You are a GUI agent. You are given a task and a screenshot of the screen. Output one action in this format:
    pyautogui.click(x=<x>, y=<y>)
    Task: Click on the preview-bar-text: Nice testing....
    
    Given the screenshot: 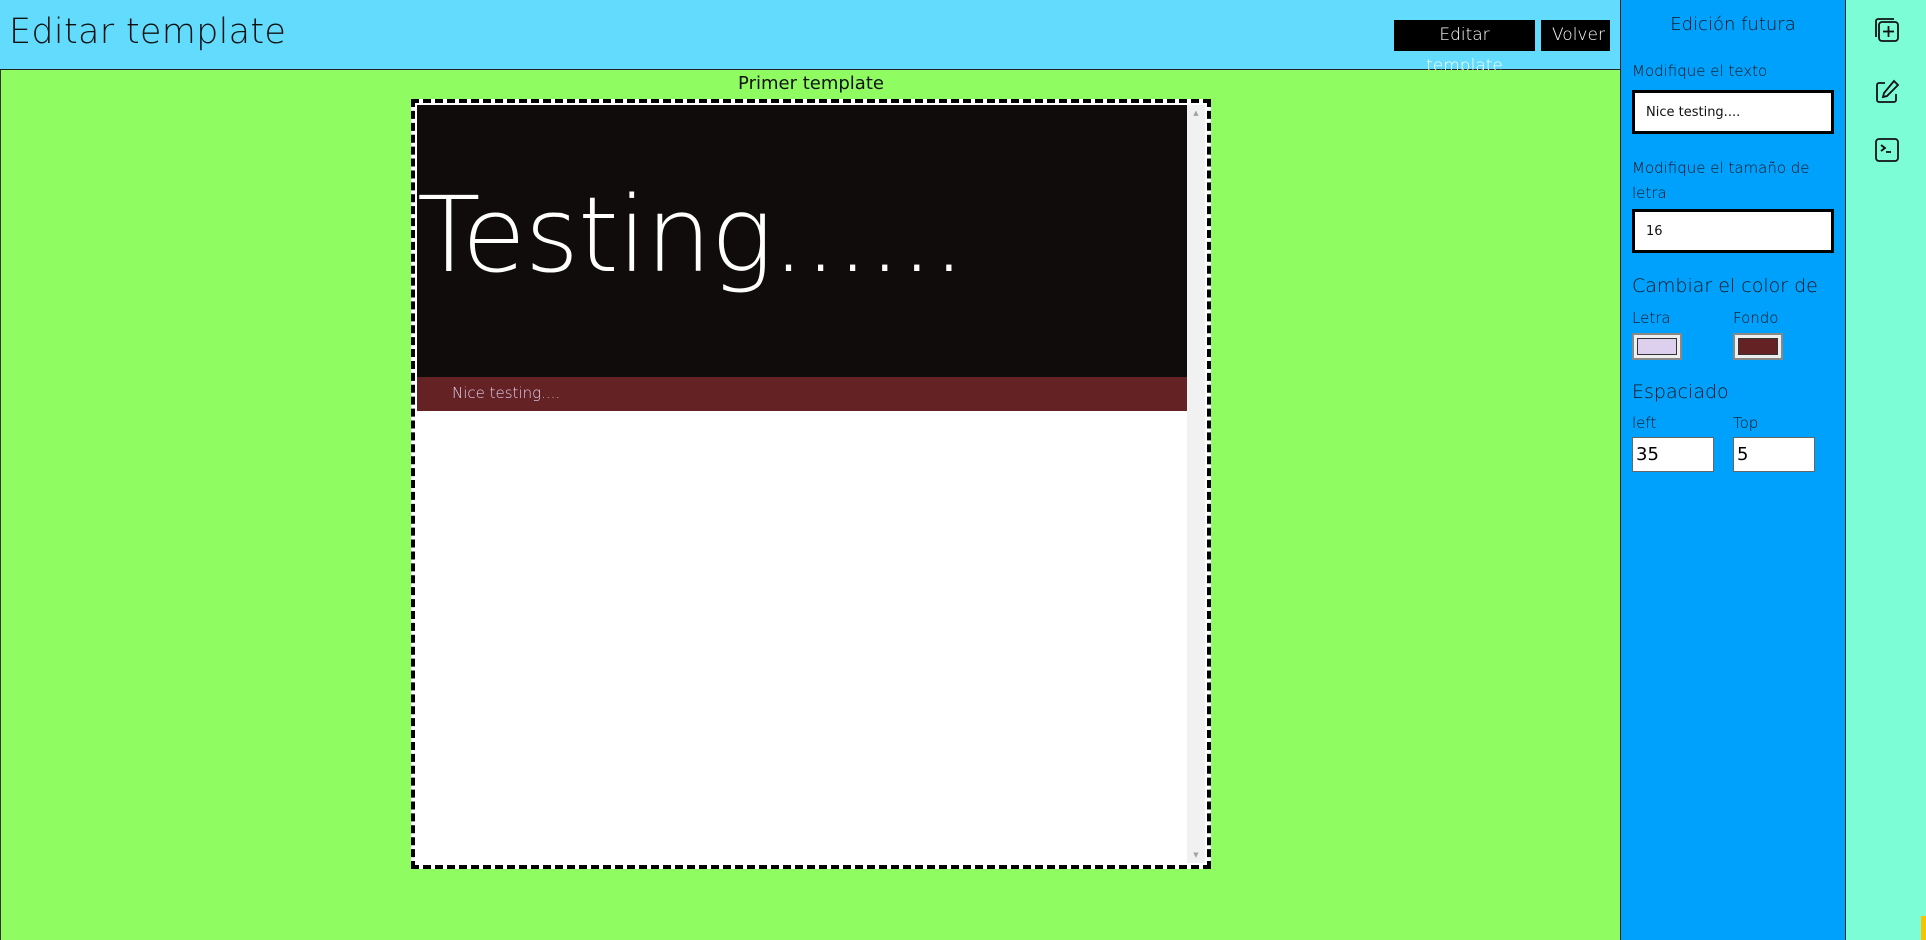 What is the action you would take?
    pyautogui.click(x=506, y=393)
    